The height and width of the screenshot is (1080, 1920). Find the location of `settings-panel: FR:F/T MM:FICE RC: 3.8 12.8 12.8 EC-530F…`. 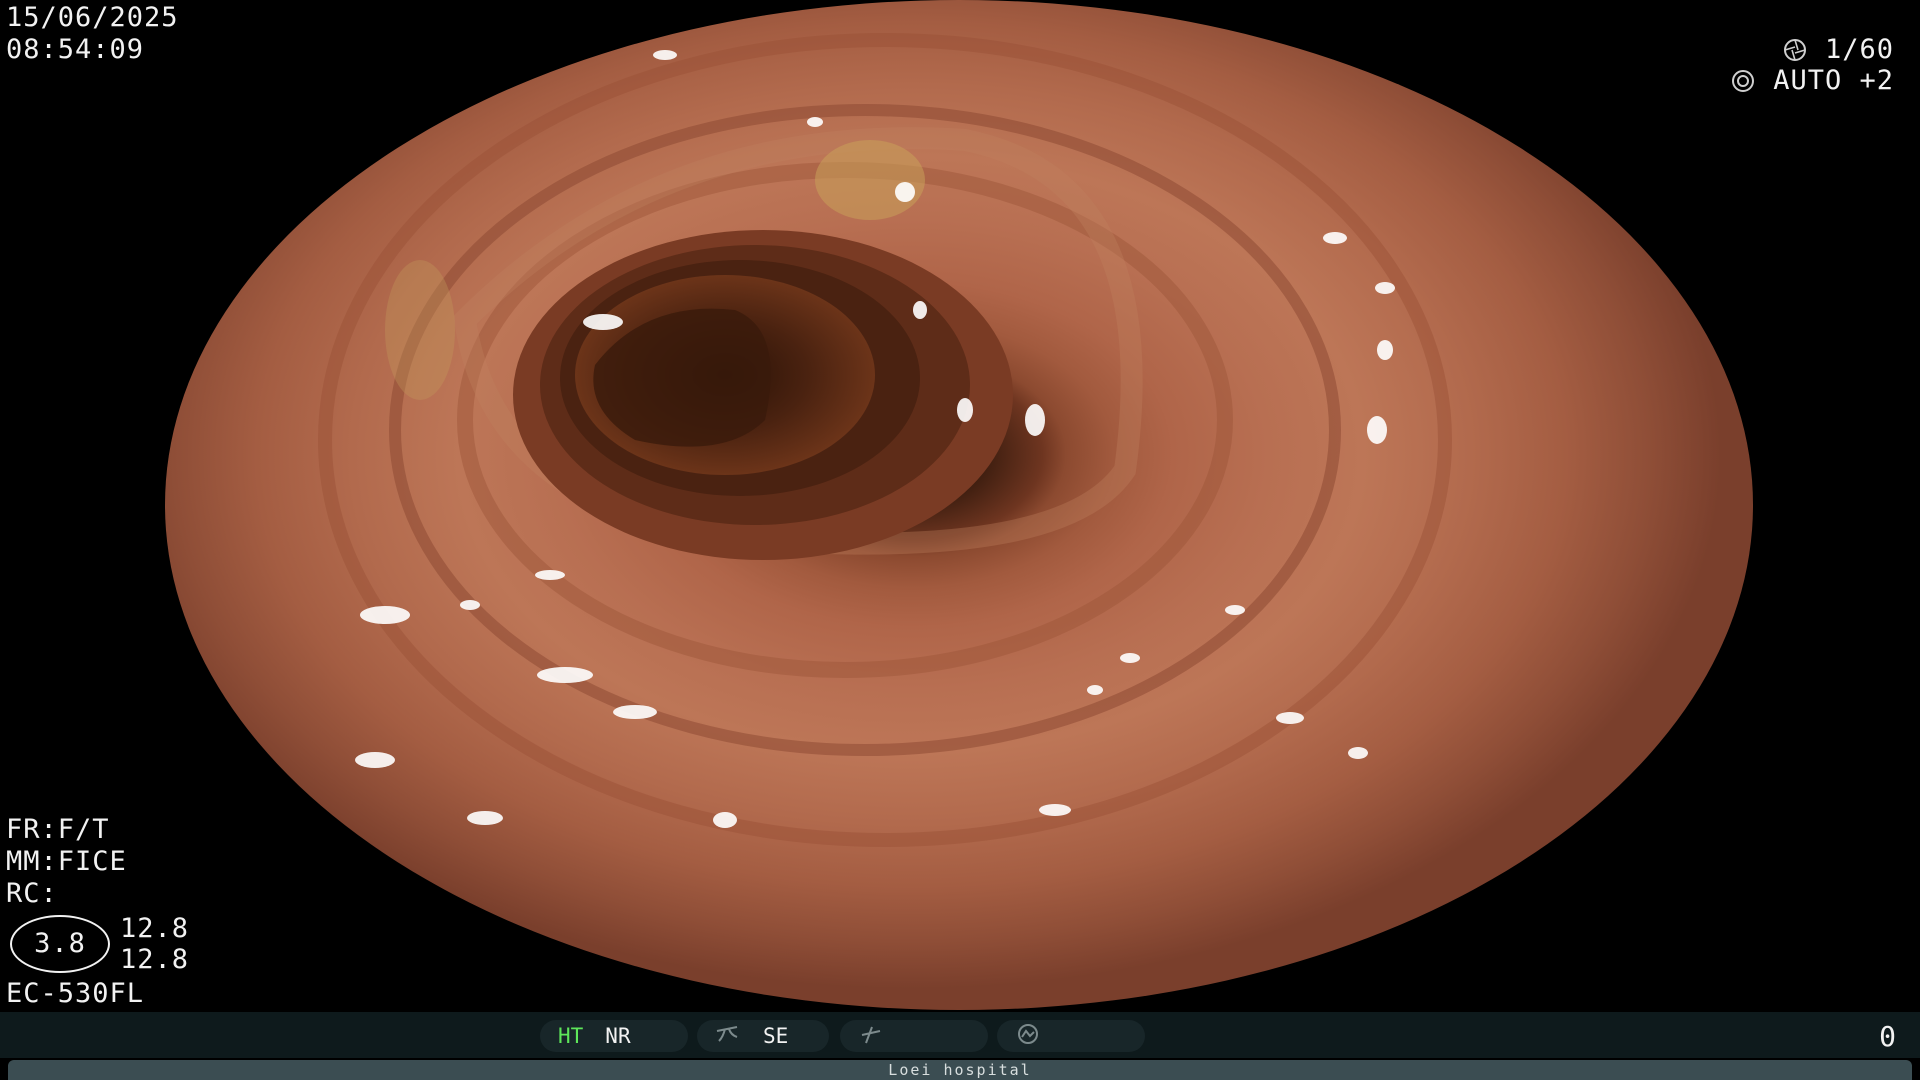

settings-panel: FR:F/T MM:FICE RC: 3.8 12.8 12.8 EC-530F… is located at coordinates (97, 912).